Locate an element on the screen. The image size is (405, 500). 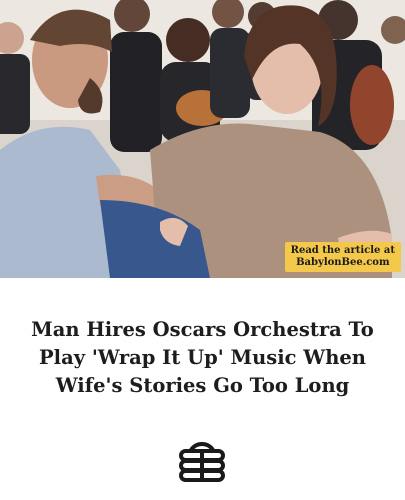
badge-line-2: BabylonBee.com is located at coordinates (343, 262).